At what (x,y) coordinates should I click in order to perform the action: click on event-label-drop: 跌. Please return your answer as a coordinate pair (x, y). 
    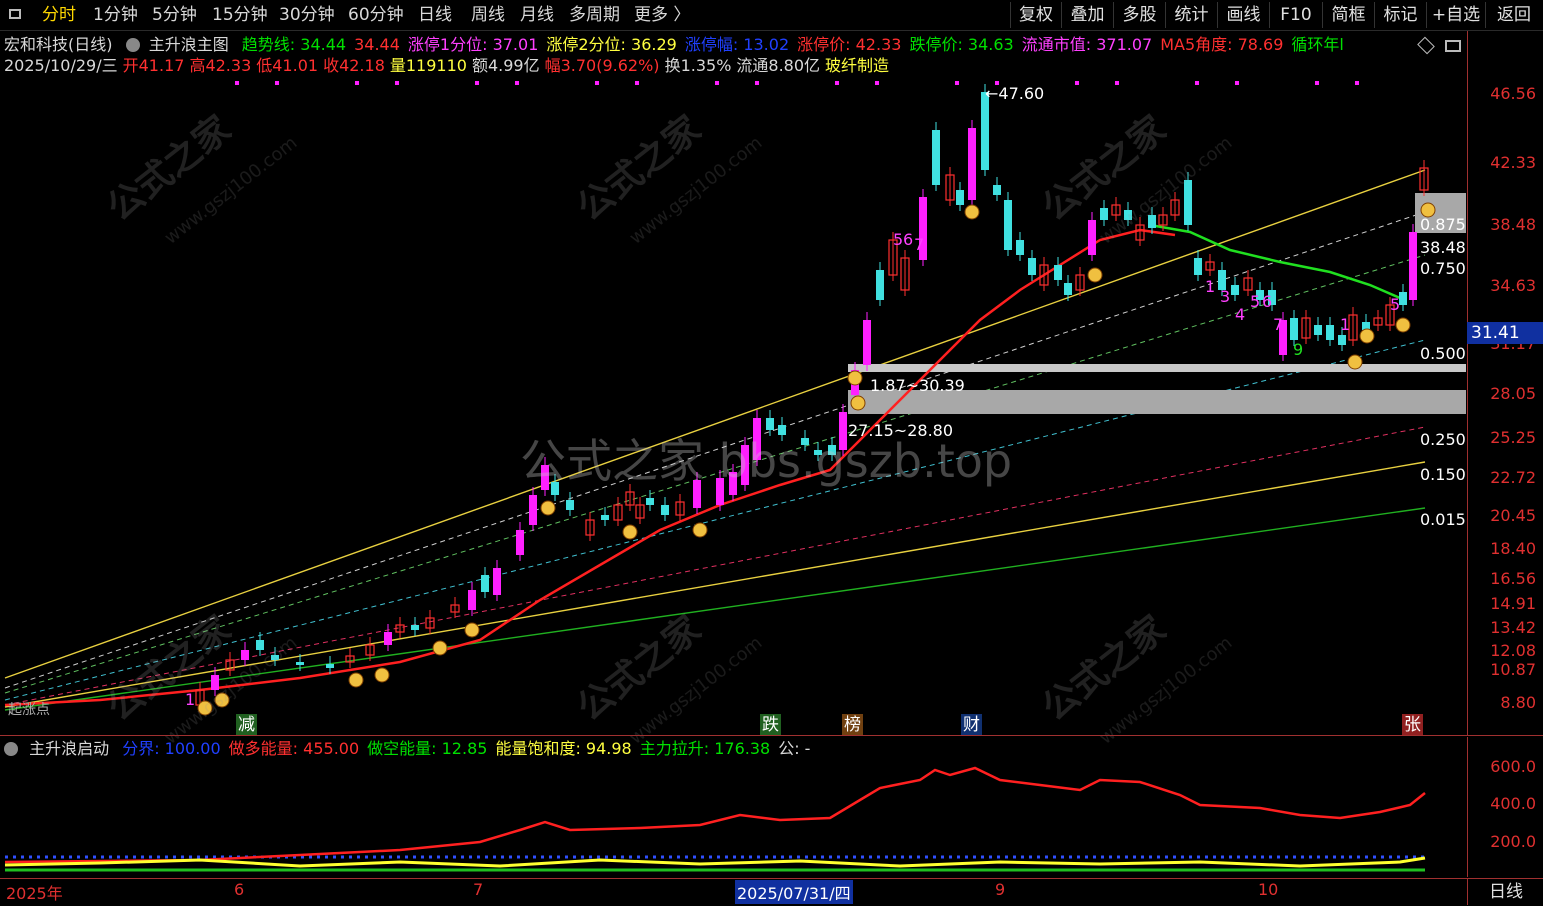
    Looking at the image, I should click on (770, 725).